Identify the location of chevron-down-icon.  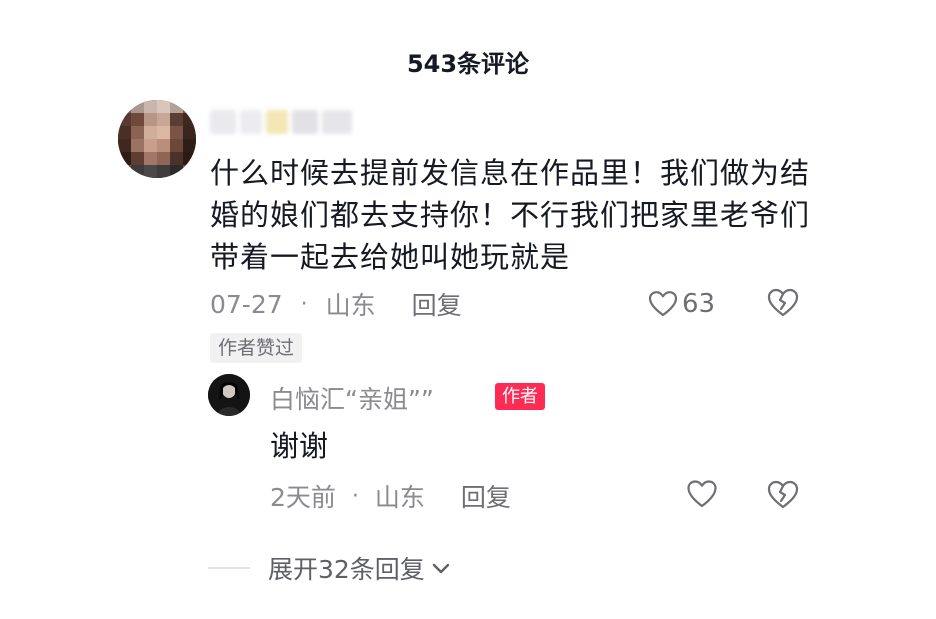
(441, 568).